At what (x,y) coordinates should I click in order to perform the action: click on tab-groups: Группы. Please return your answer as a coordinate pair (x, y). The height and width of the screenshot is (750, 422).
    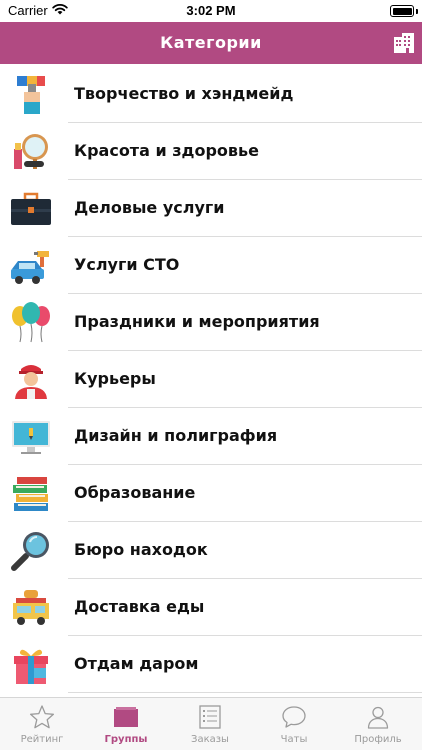
    Looking at the image, I should click on (126, 724).